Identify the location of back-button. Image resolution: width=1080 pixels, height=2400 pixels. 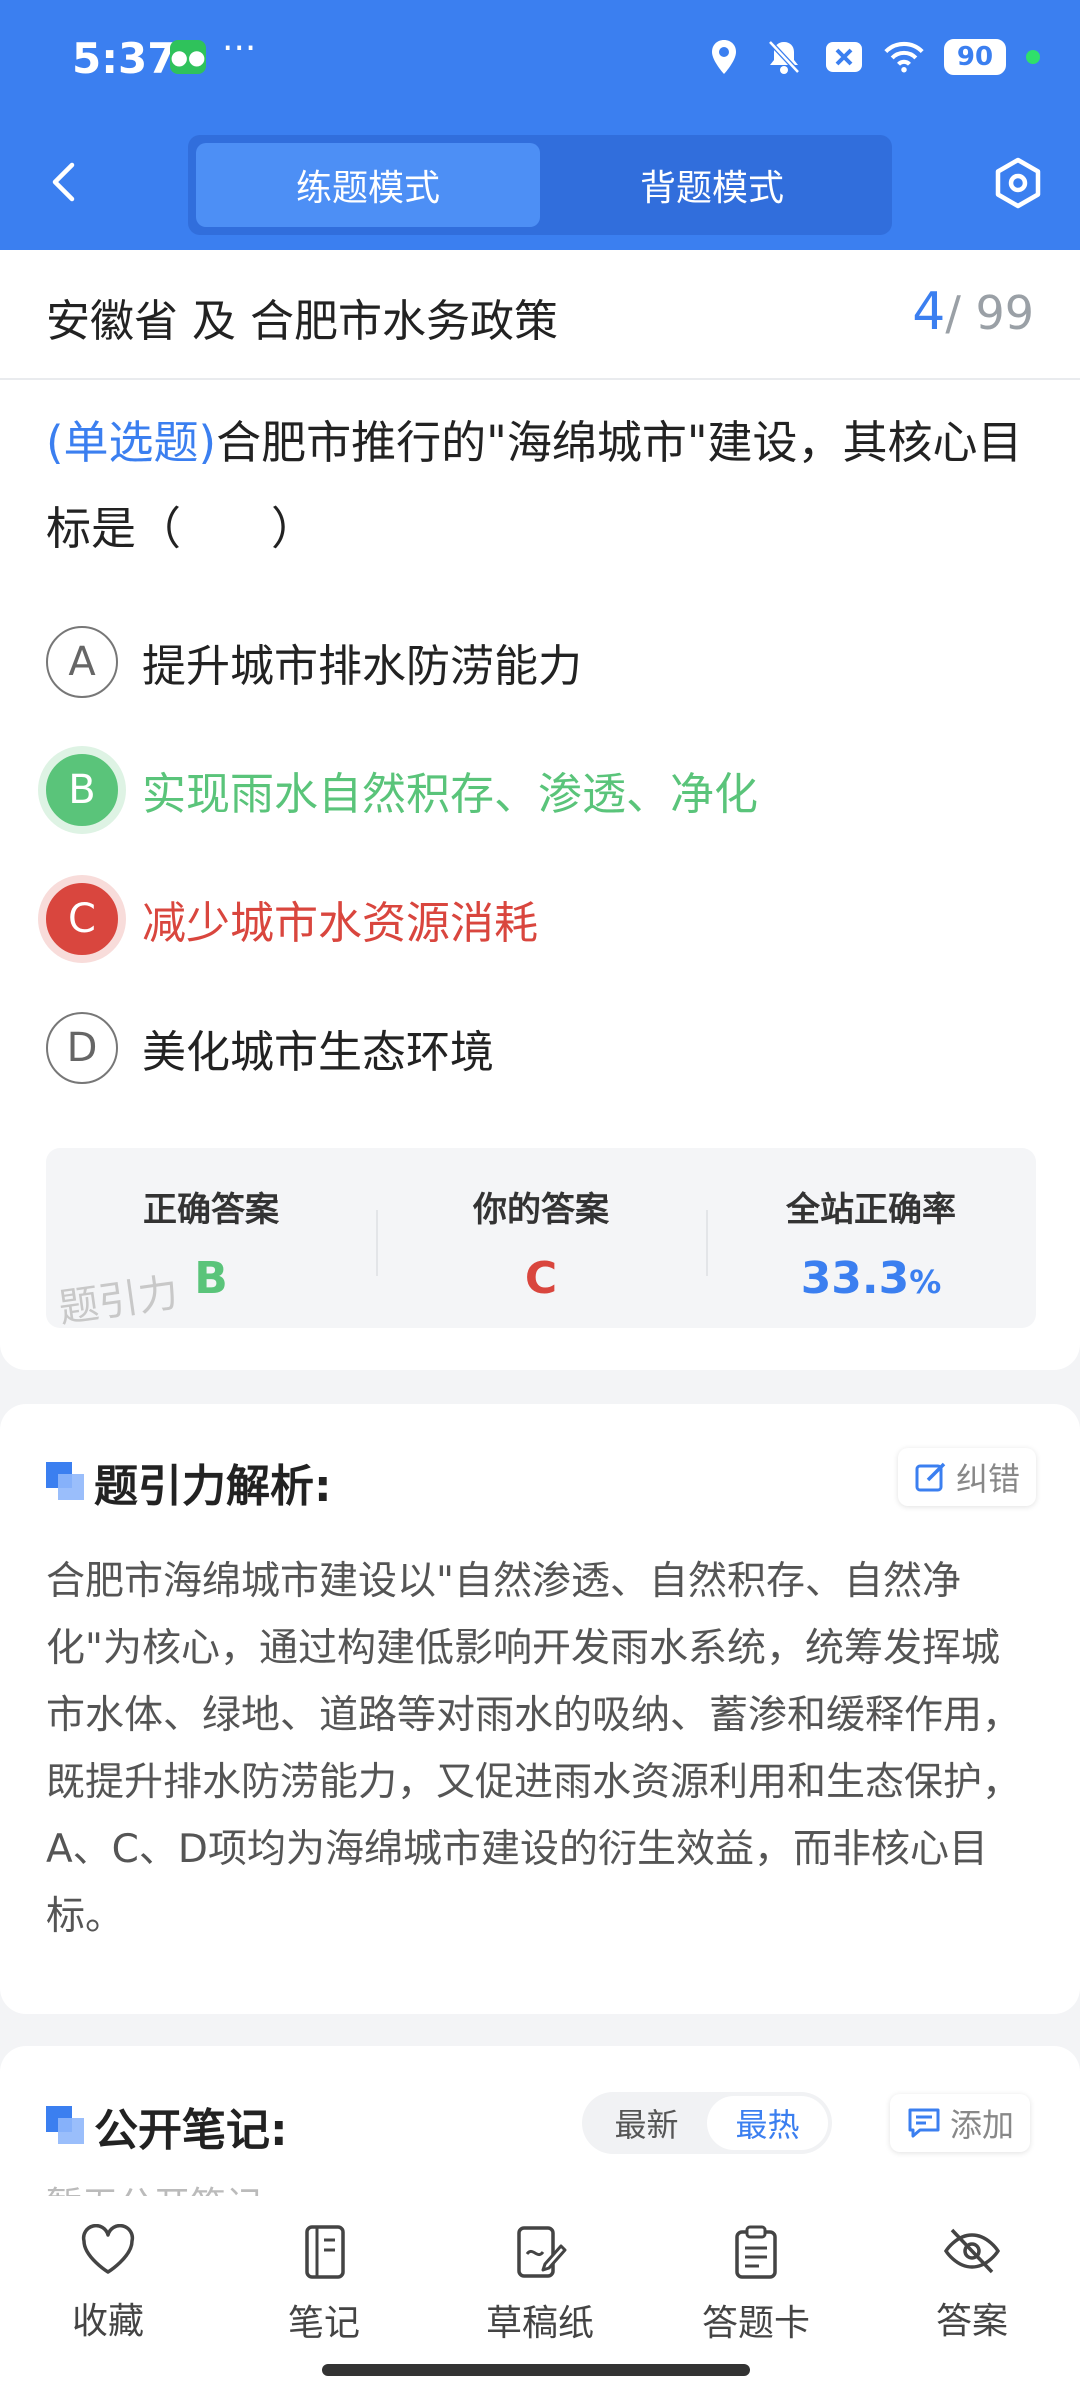
(65, 182).